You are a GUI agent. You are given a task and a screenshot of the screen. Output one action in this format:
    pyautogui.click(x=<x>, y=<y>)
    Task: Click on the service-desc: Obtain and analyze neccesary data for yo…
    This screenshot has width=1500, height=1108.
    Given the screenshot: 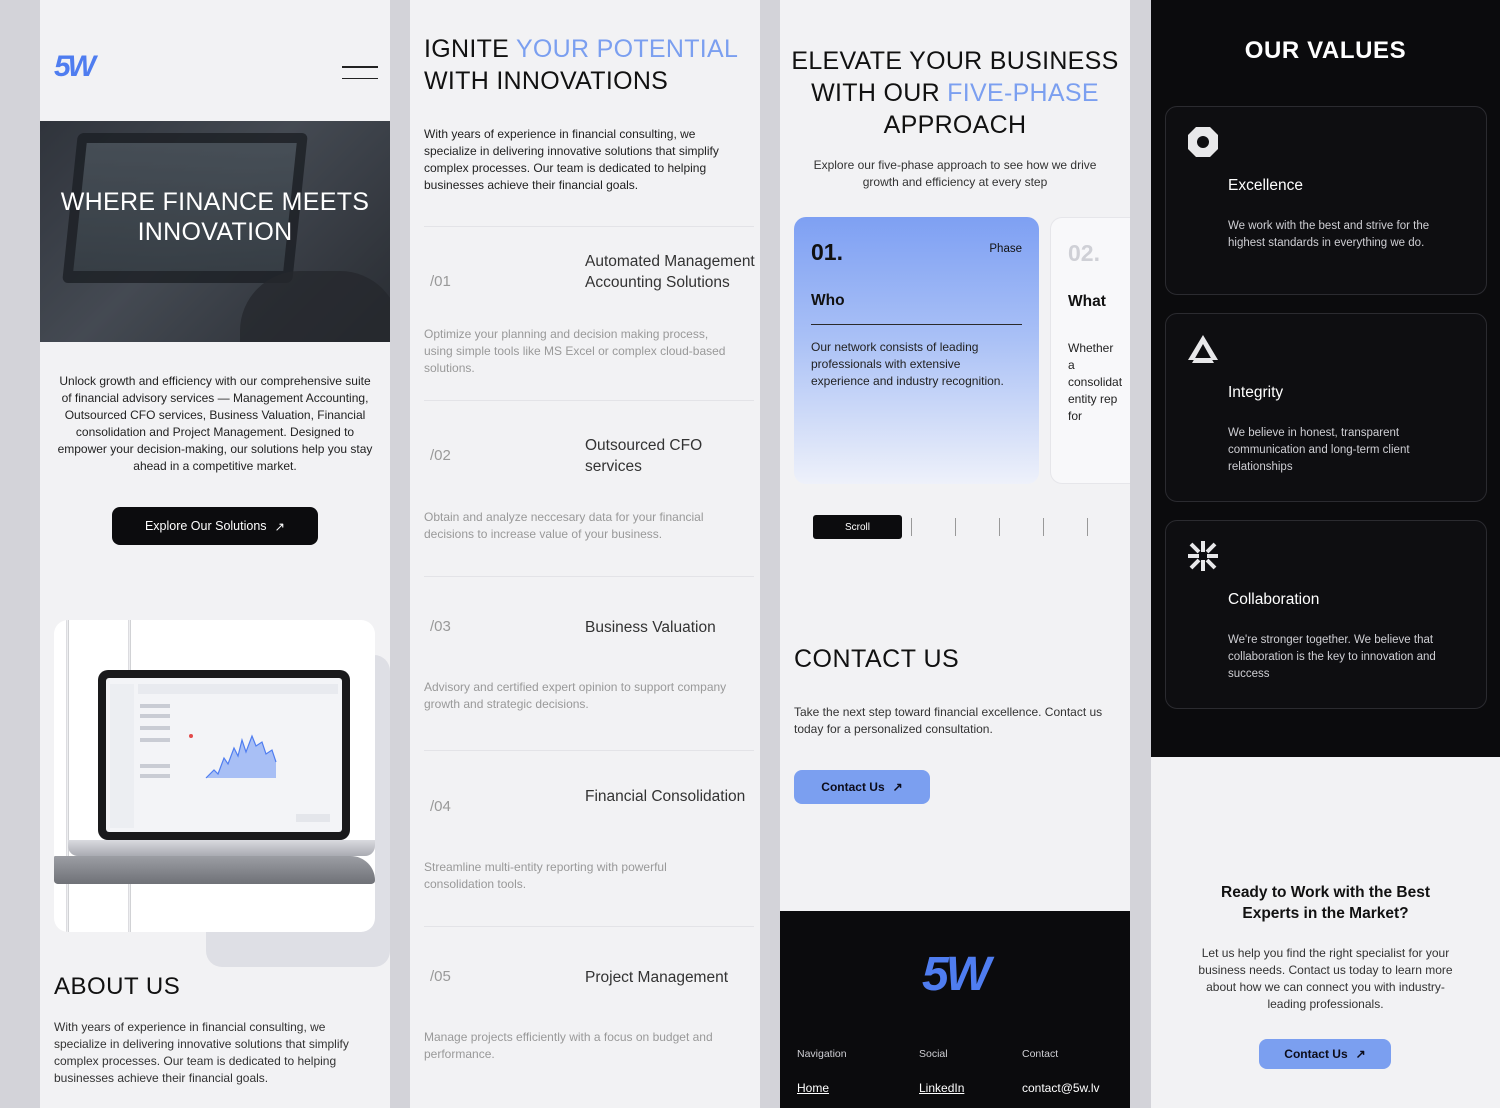 What is the action you would take?
    pyautogui.click(x=564, y=525)
    